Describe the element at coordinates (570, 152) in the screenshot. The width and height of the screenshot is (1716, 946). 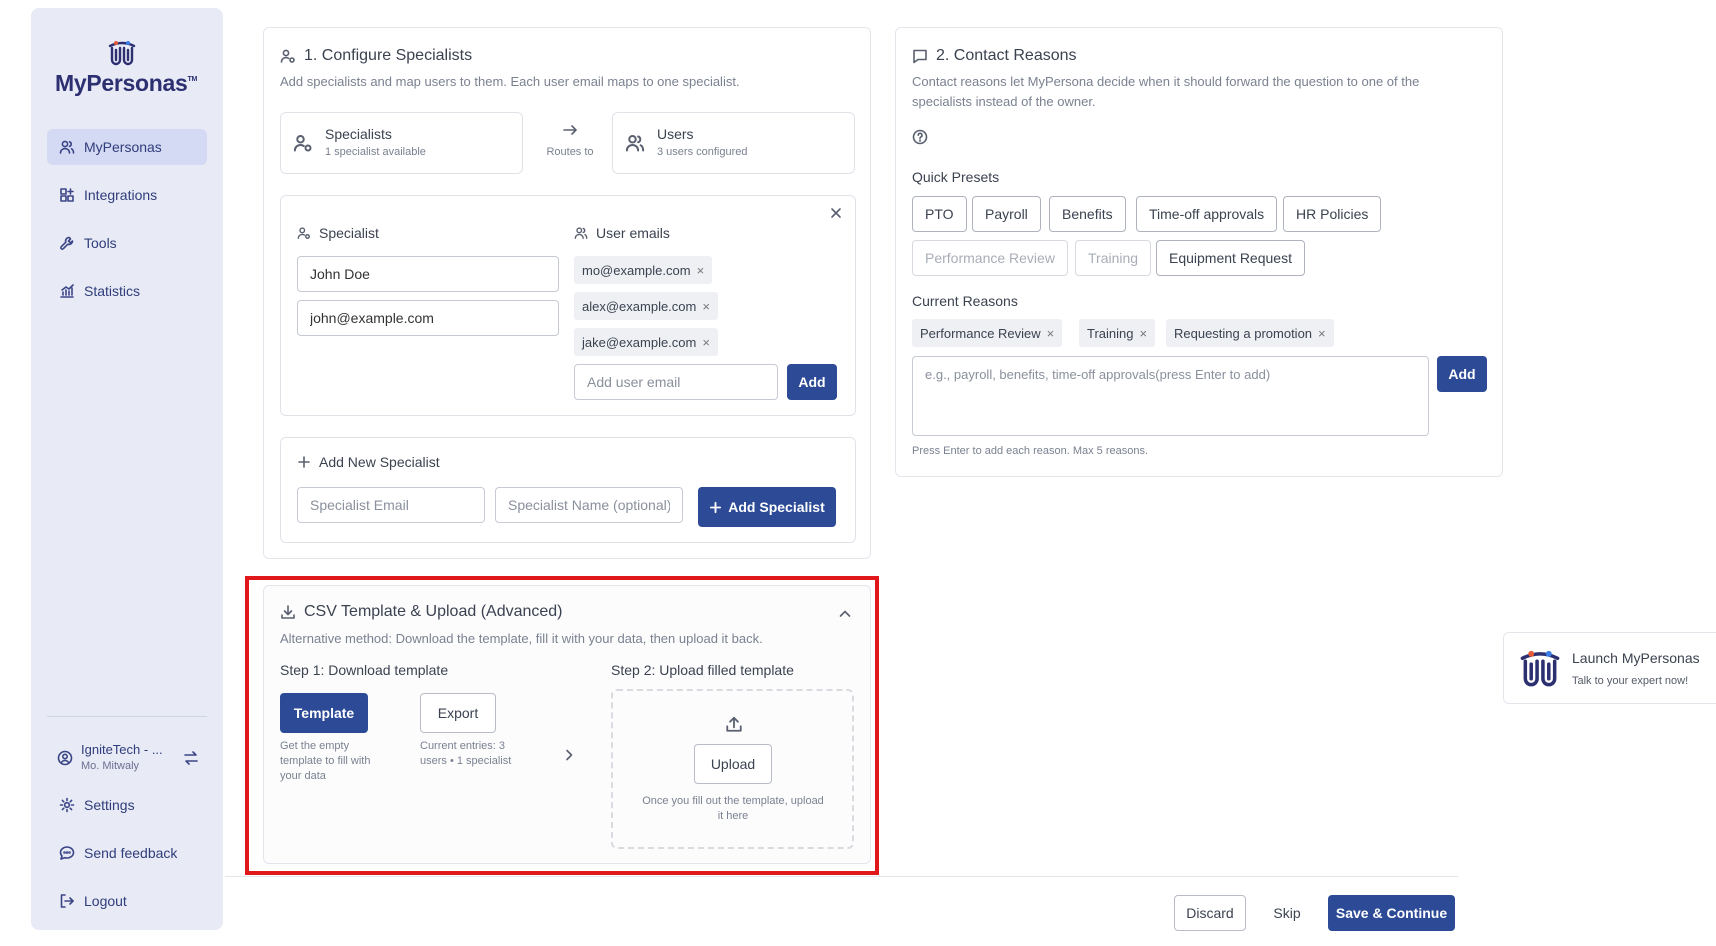
I see `routes-to-label: Routes to` at that location.